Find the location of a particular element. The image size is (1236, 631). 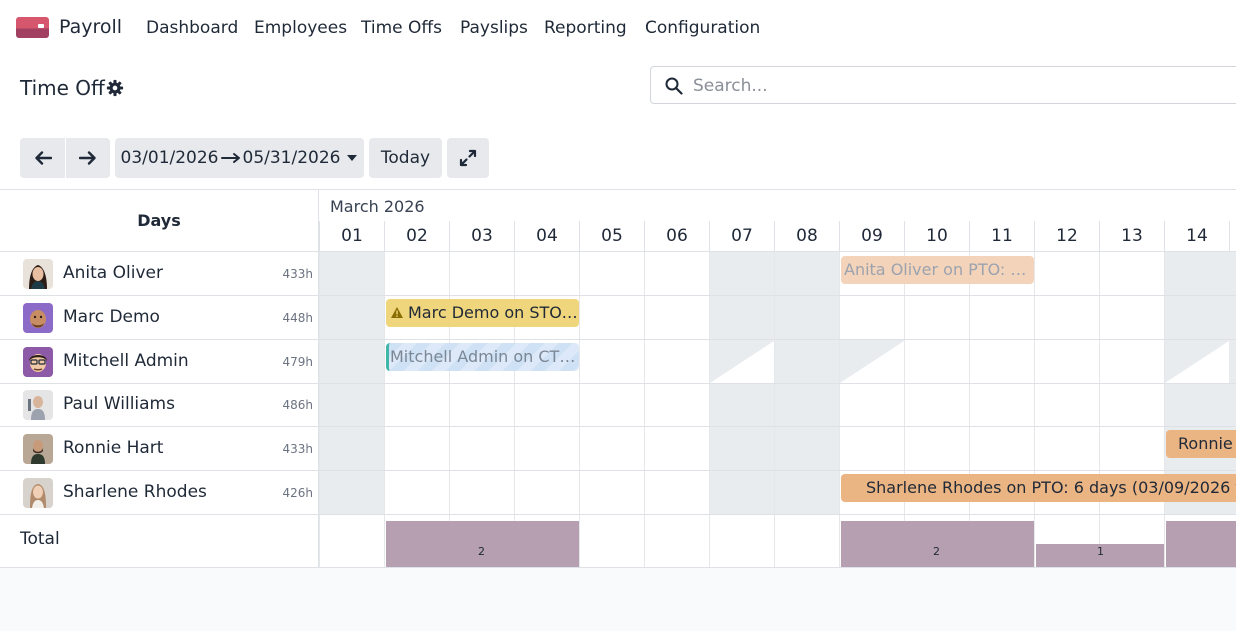

search-input is located at coordinates (953, 86).